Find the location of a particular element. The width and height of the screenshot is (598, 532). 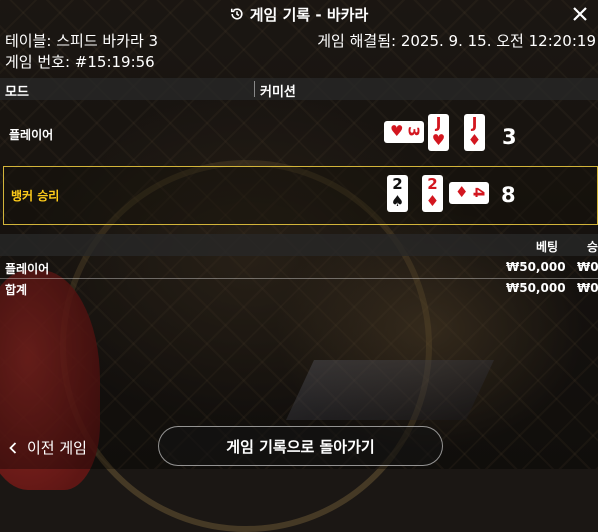

return-to-history-button: 게임 기록으로 돌아가기 is located at coordinates (300, 446).